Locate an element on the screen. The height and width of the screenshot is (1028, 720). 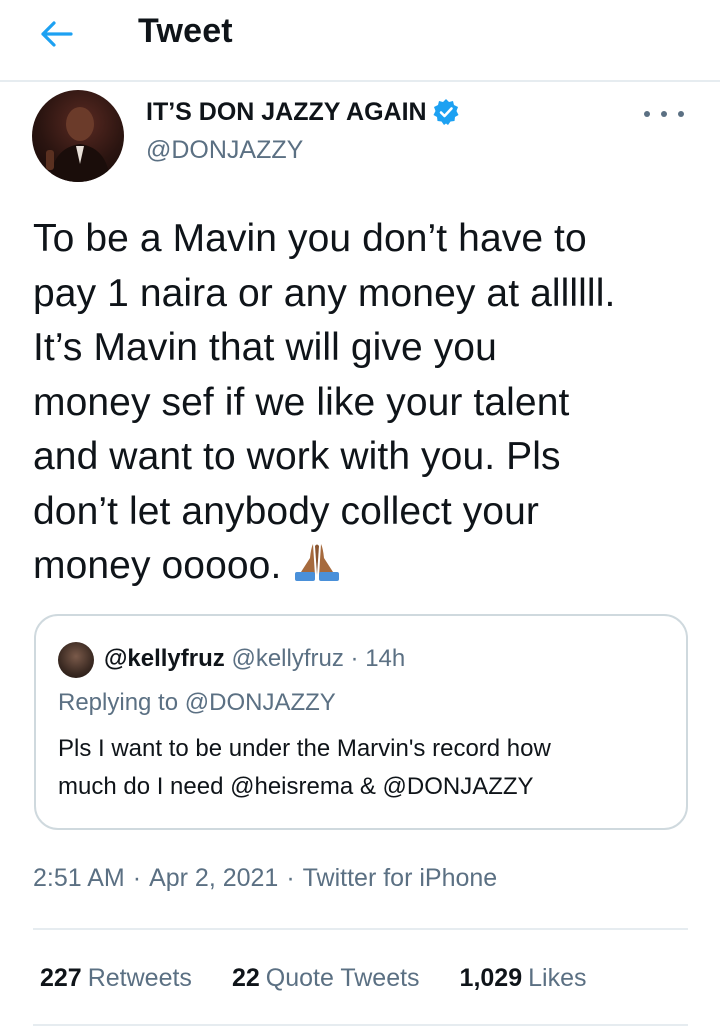
tweet-line: pay 1 naira or any money at allllll. is located at coordinates (324, 293).